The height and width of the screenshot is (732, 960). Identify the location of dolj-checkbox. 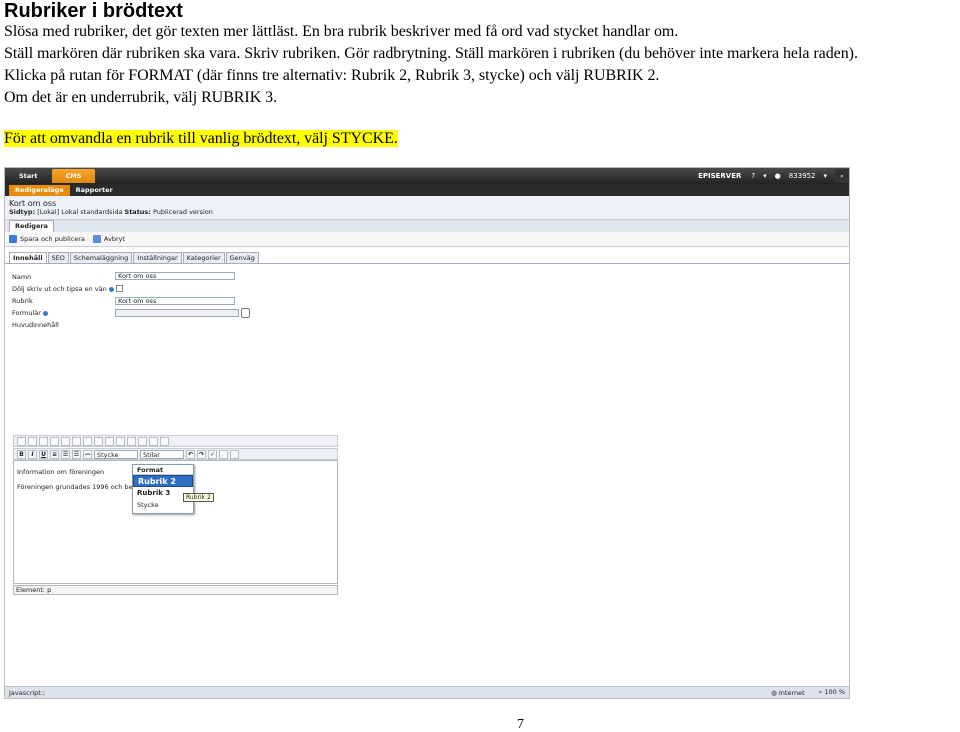
(119, 288).